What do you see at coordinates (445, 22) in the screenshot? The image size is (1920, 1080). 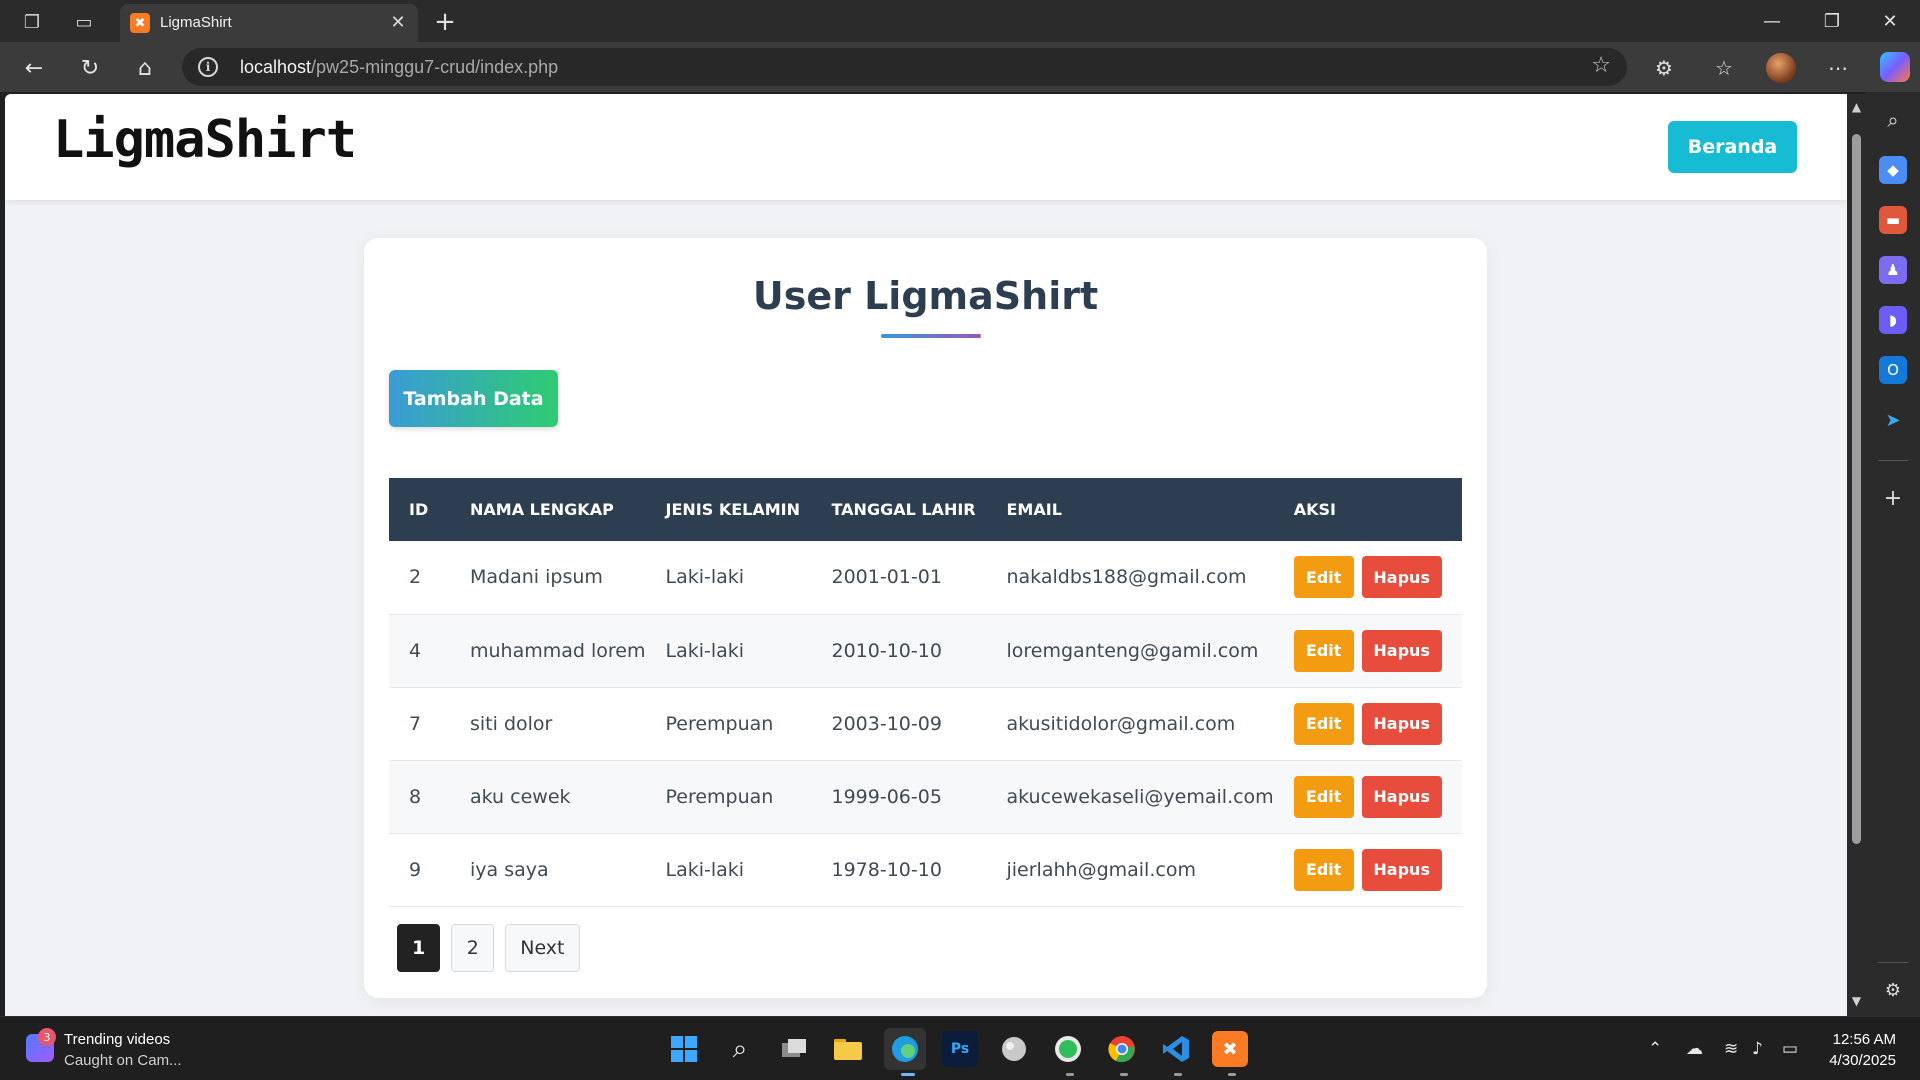 I see `new-tab-icon: +` at bounding box center [445, 22].